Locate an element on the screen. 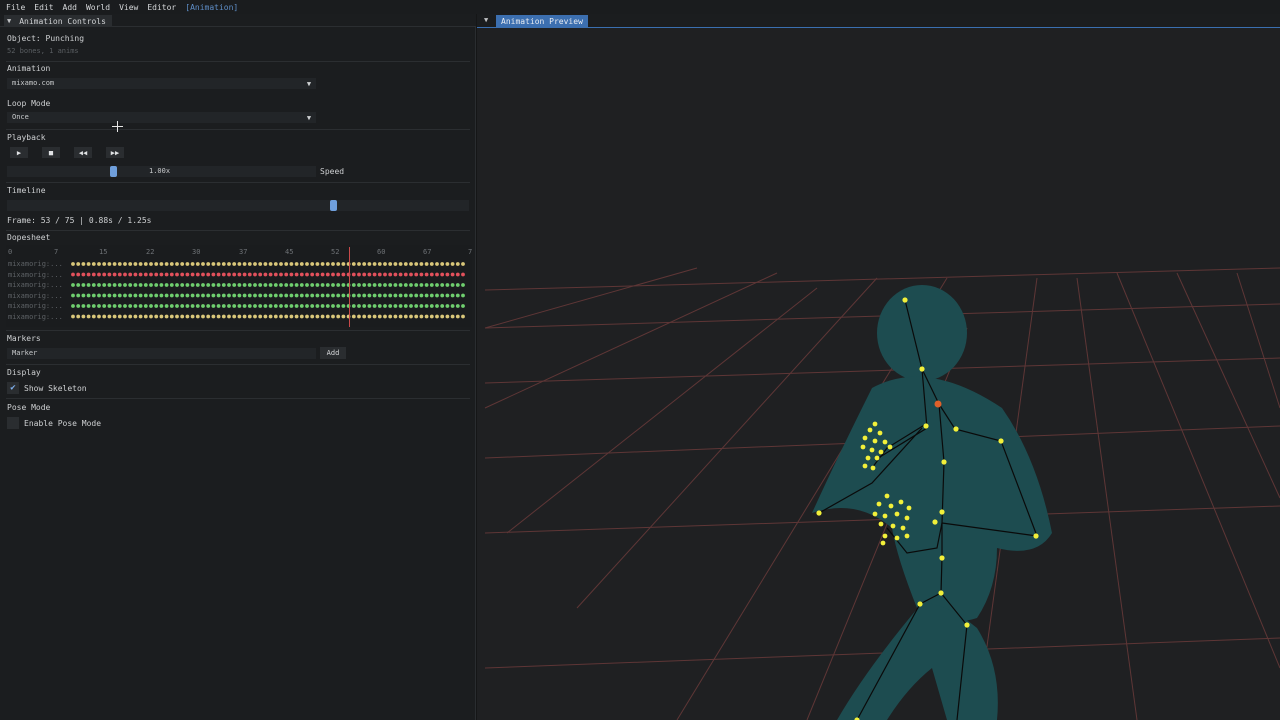  fast-forward-button: ▶▶ is located at coordinates (115, 152).